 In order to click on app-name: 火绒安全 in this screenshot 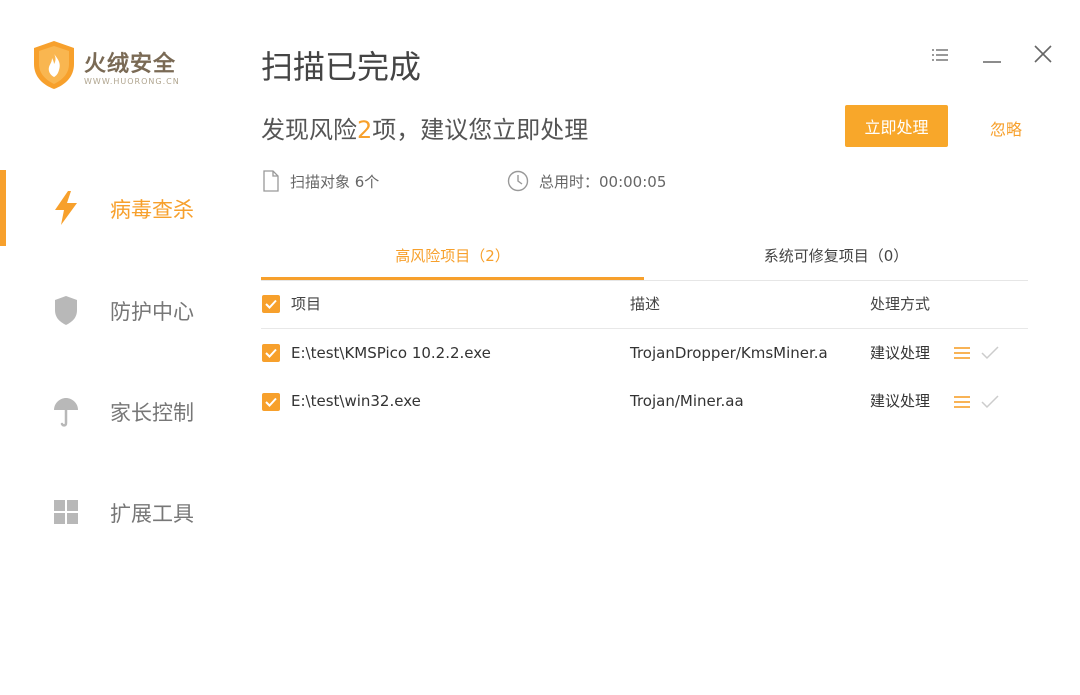, I will do `click(130, 64)`.